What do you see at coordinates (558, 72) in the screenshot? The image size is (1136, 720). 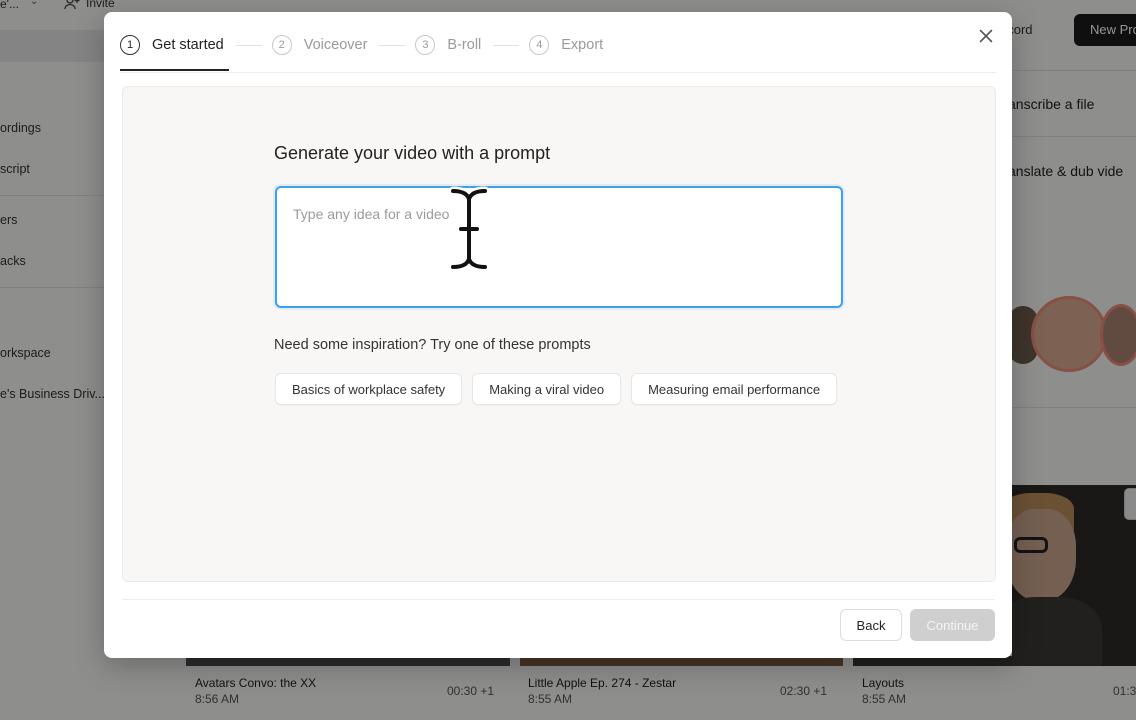 I see `header-divider` at bounding box center [558, 72].